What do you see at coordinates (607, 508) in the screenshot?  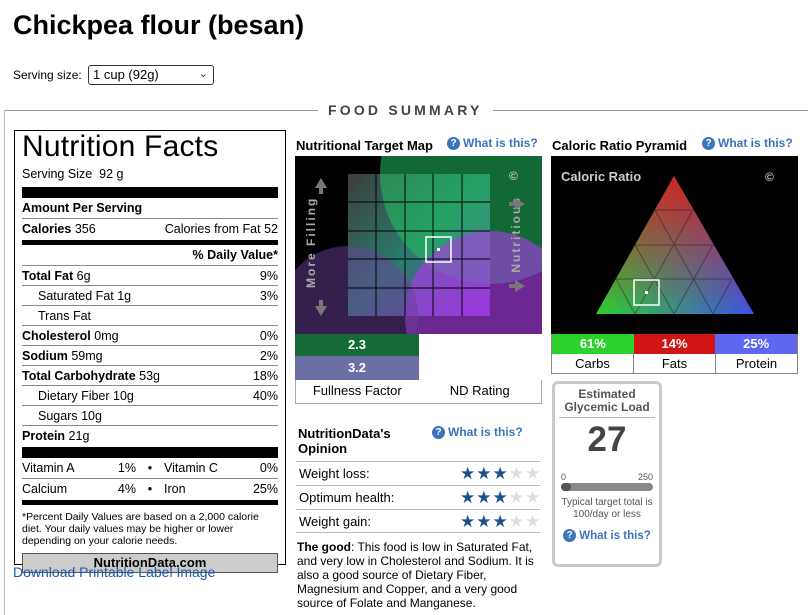 I see `glycemic-note: Typical target total is 100/day or less` at bounding box center [607, 508].